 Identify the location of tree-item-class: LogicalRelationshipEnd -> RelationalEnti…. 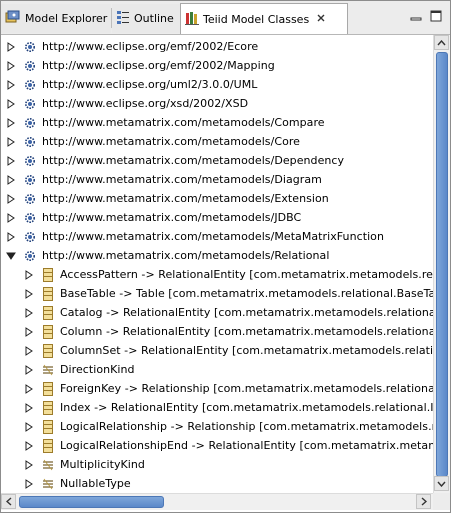
(217, 446).